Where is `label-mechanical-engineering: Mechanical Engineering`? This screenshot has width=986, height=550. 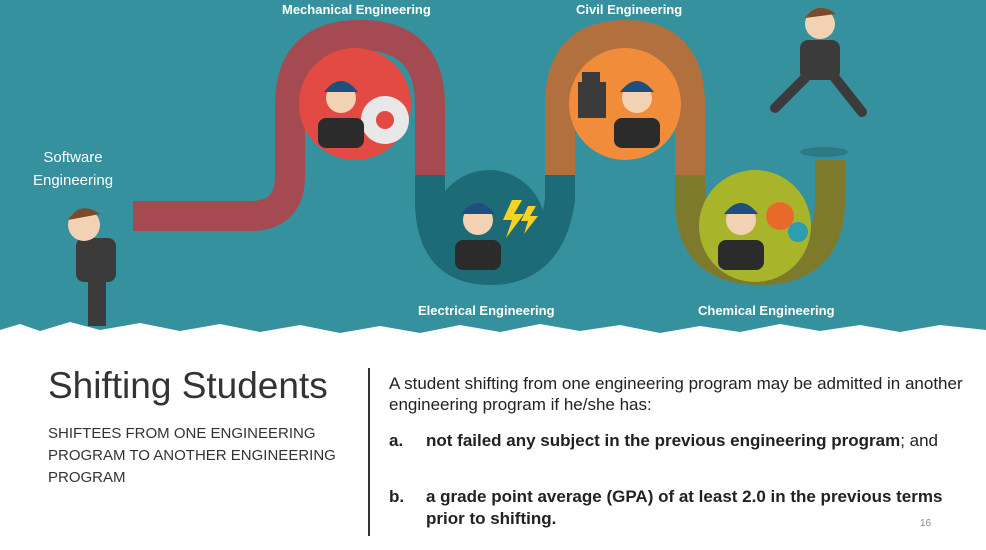 label-mechanical-engineering: Mechanical Engineering is located at coordinates (356, 9).